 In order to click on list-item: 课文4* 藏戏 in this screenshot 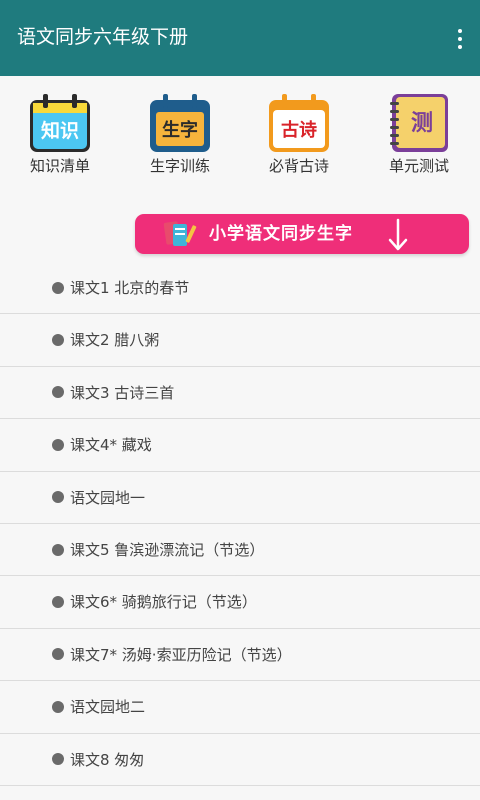, I will do `click(240, 445)`.